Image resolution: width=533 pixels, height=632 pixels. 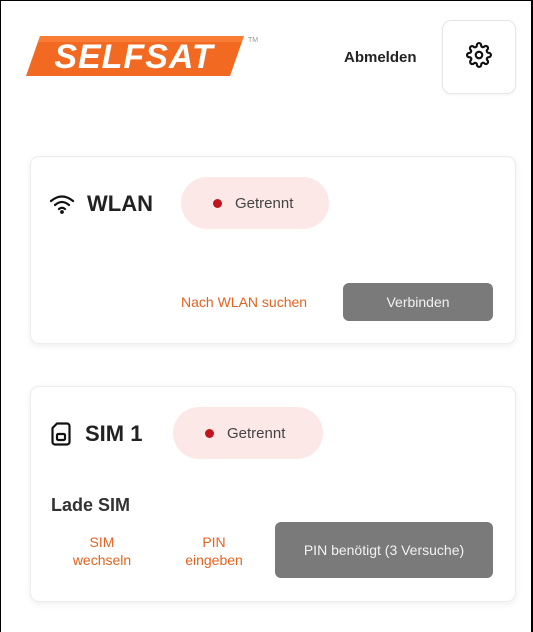 I want to click on enter-pin-link: PIN eingeben, so click(x=214, y=551).